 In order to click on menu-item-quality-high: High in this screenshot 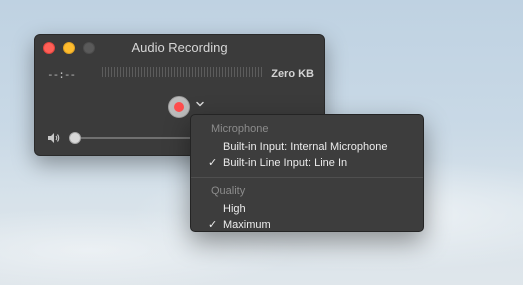, I will do `click(307, 209)`.